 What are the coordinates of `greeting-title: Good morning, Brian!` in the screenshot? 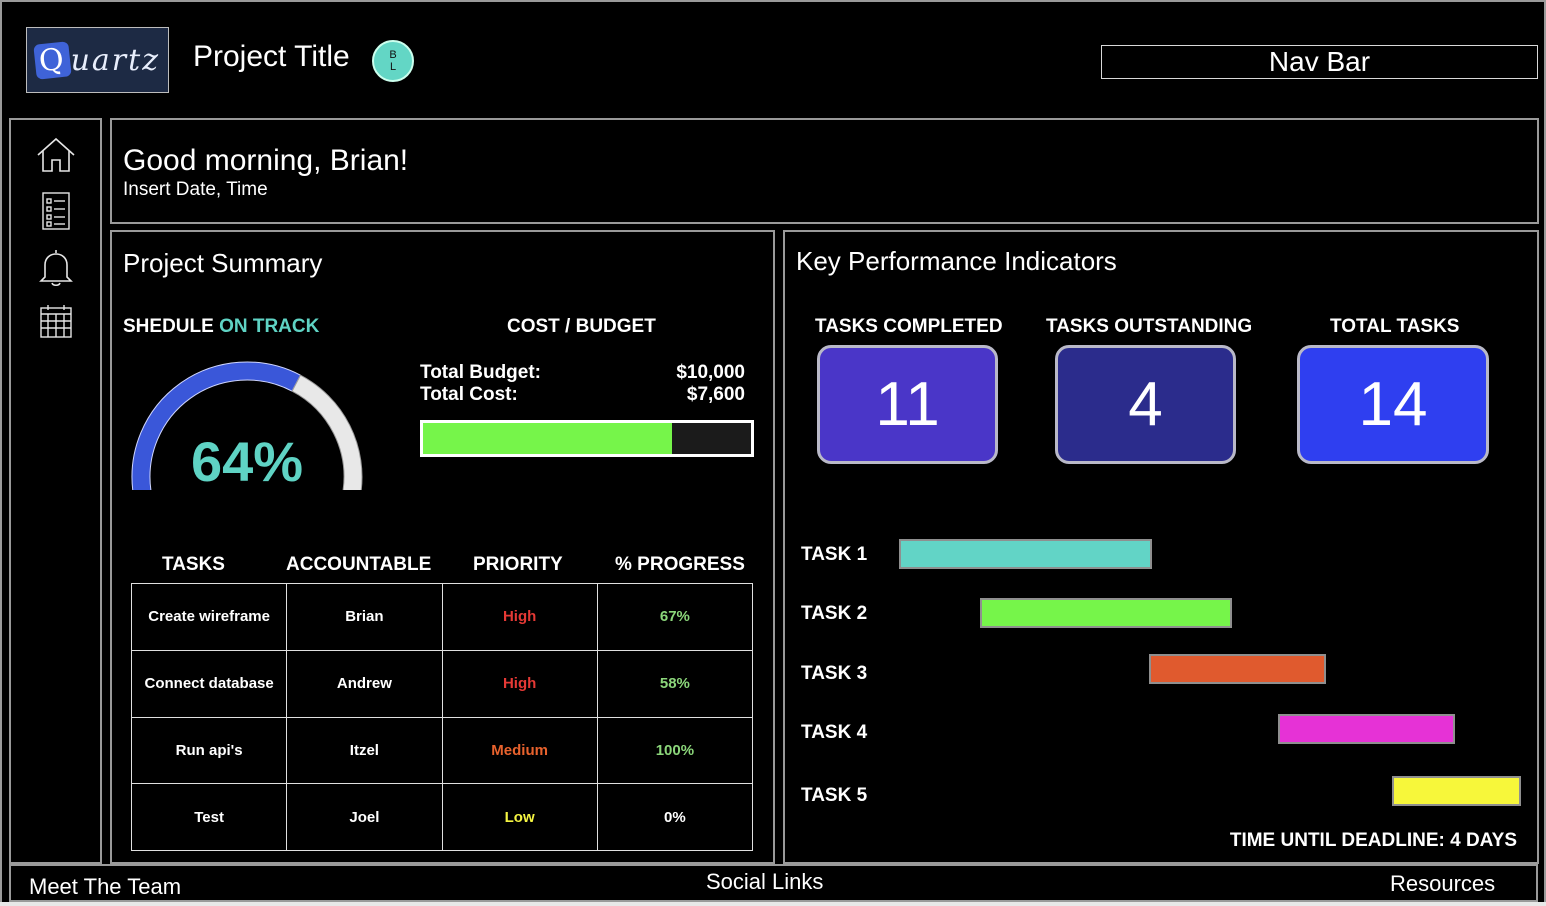 It's located at (266, 160).